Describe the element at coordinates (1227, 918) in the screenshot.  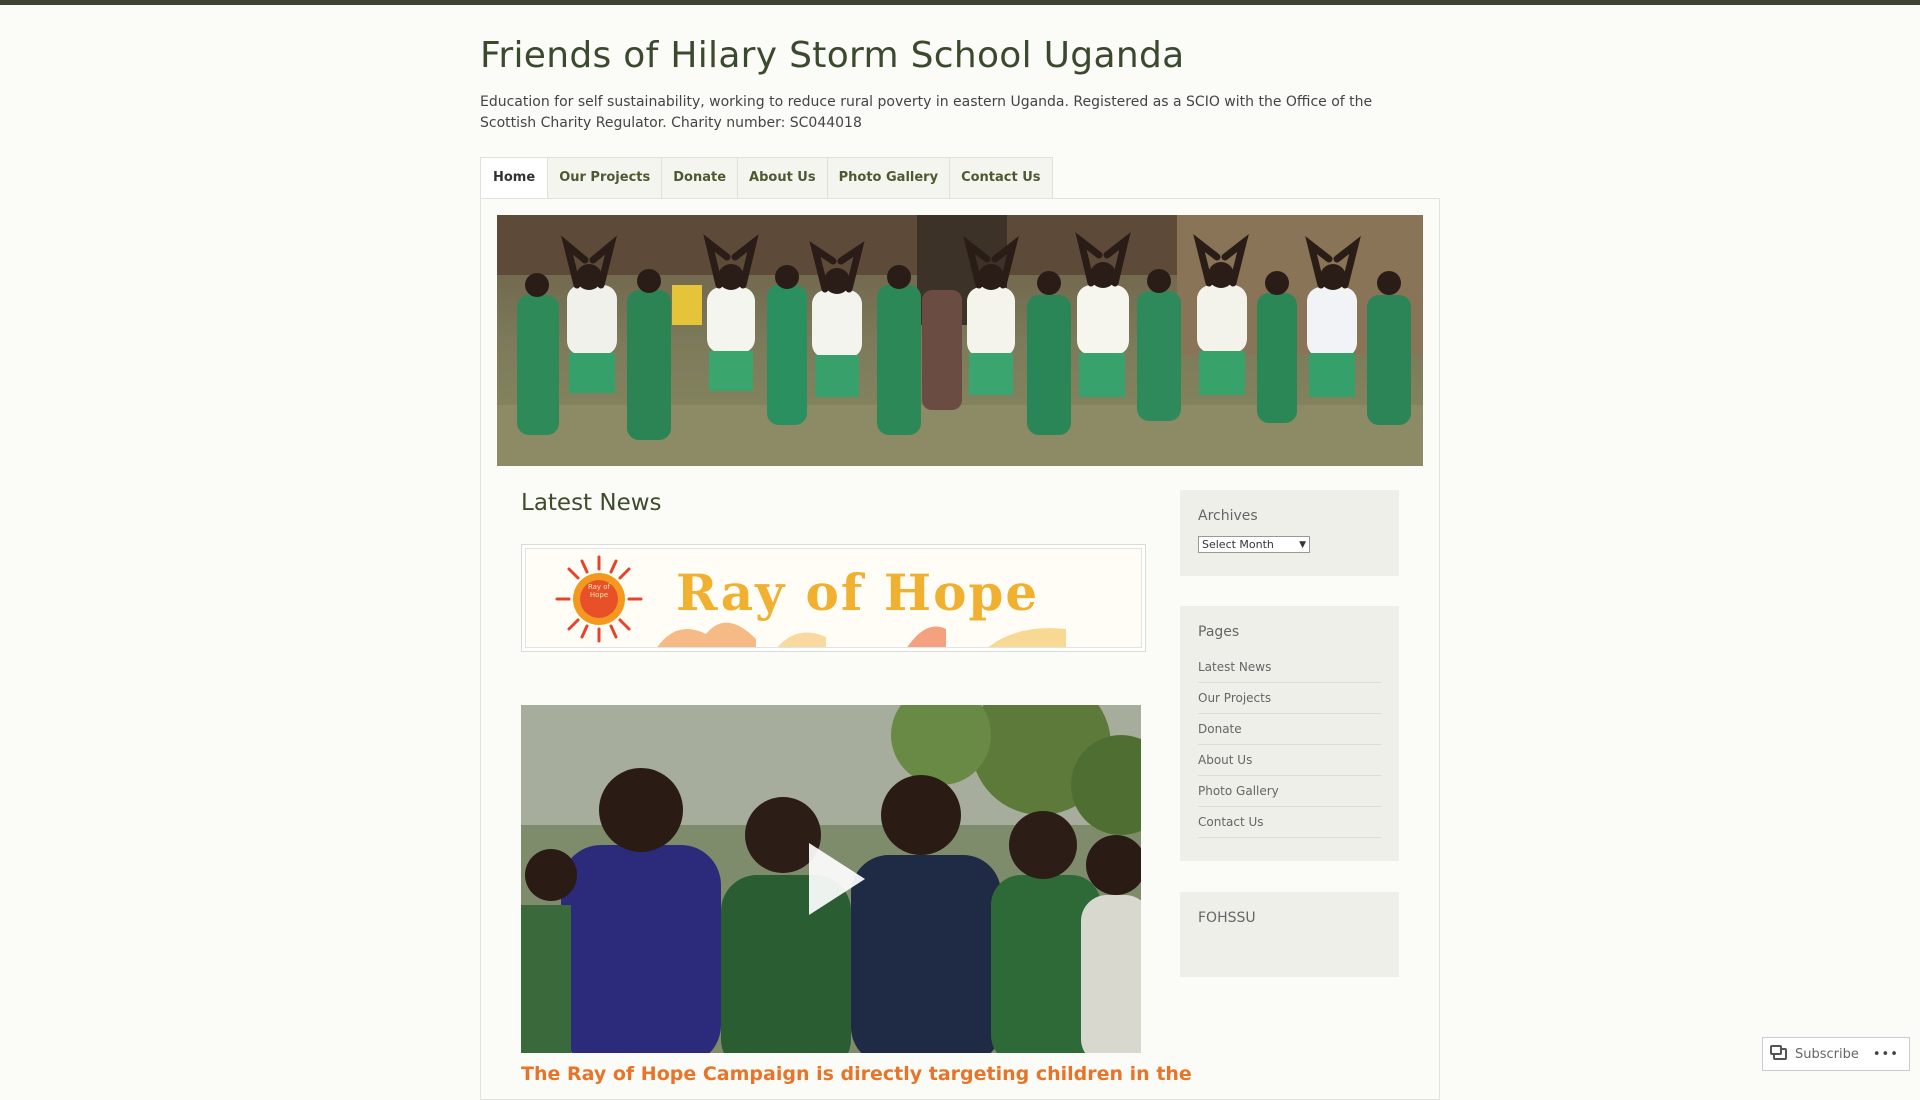
I see `fohssu-title: FOHSSU` at that location.